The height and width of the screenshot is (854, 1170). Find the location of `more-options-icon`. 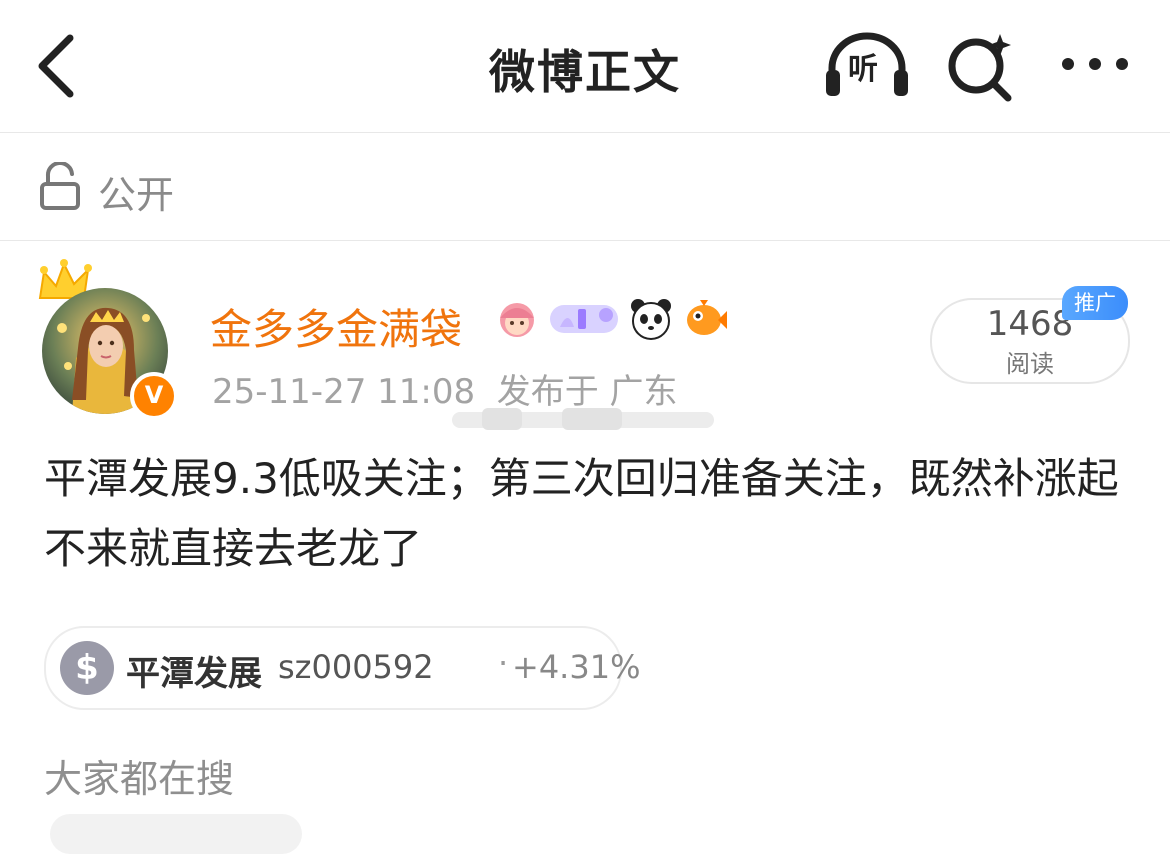

more-options-icon is located at coordinates (1095, 64).